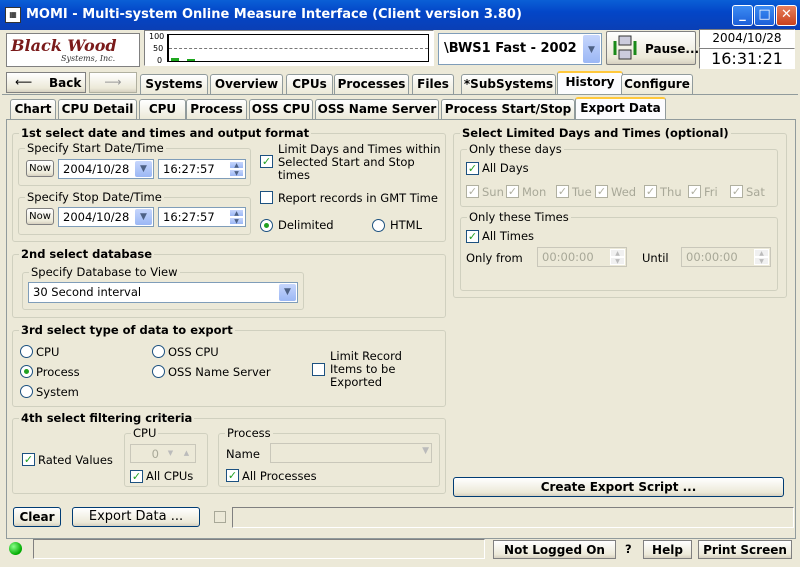 Image resolution: width=800 pixels, height=567 pixels. What do you see at coordinates (33, 109) in the screenshot?
I see `subtab-chart: Chart` at bounding box center [33, 109].